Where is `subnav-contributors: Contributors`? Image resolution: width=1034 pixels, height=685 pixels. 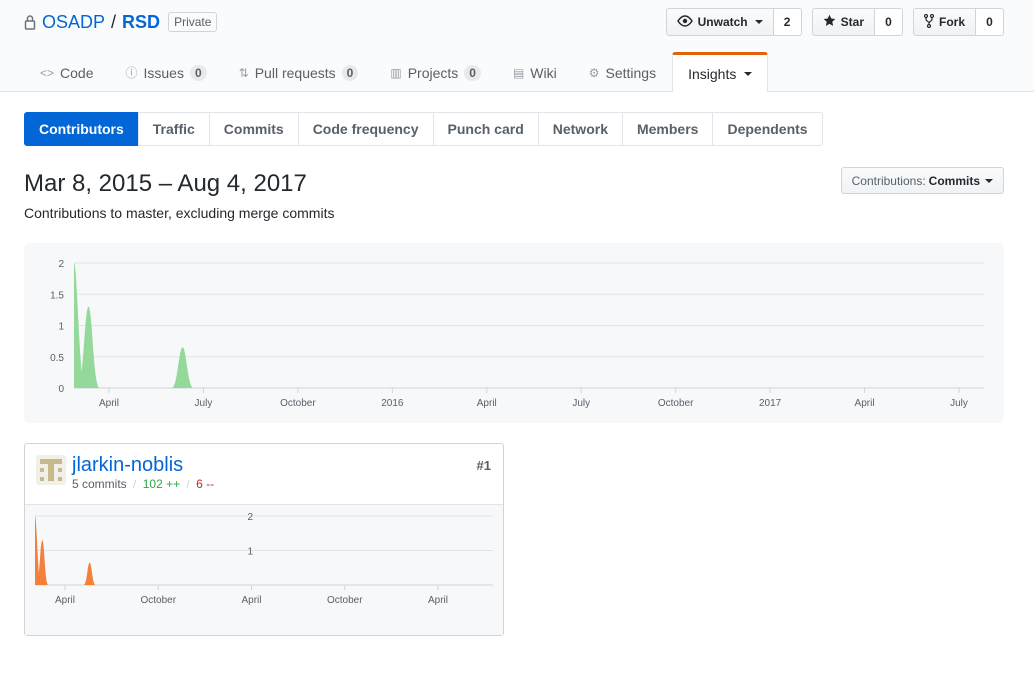 subnav-contributors: Contributors is located at coordinates (81, 129).